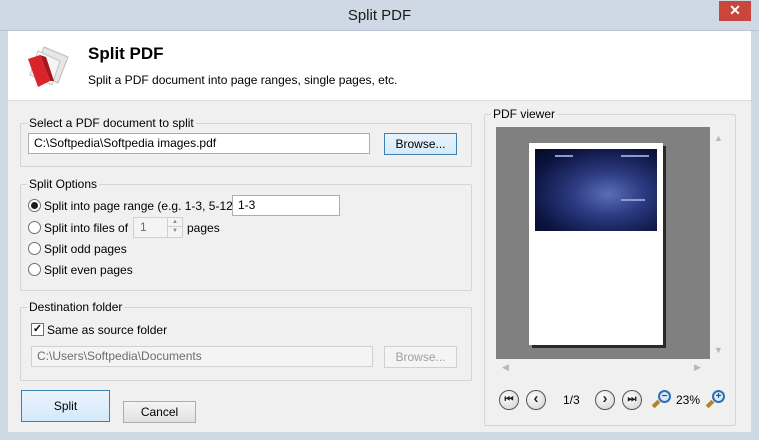  I want to click on close-button: ✕, so click(735, 11).